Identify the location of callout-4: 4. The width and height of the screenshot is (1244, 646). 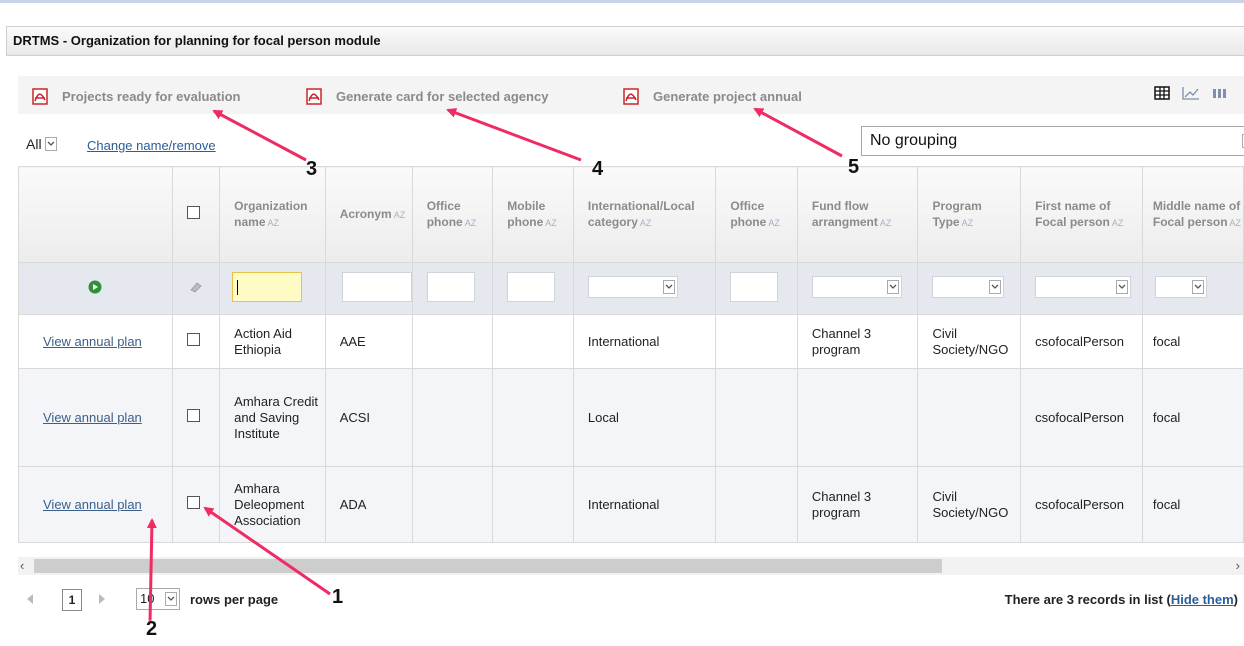
(598, 169).